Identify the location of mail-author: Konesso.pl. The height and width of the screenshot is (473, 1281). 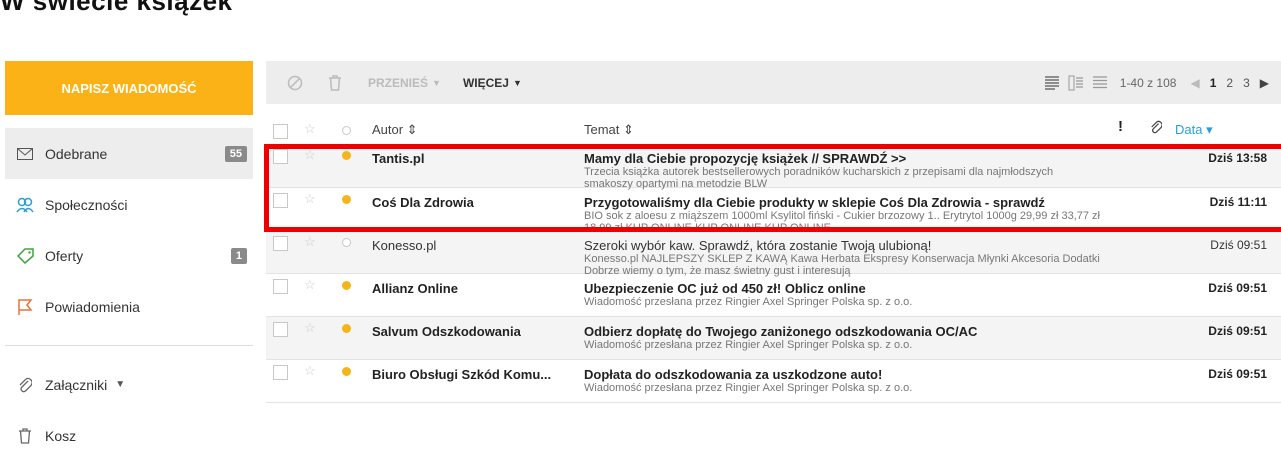
(404, 245).